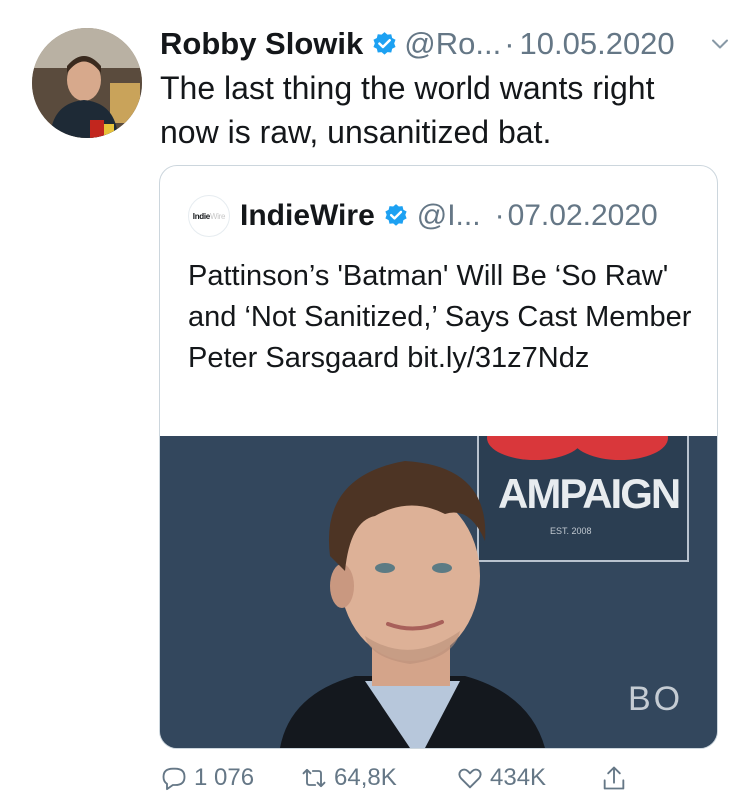 This screenshot has height=794, width=750. What do you see at coordinates (261, 44) in the screenshot?
I see `author-name: Robby Slowik` at bounding box center [261, 44].